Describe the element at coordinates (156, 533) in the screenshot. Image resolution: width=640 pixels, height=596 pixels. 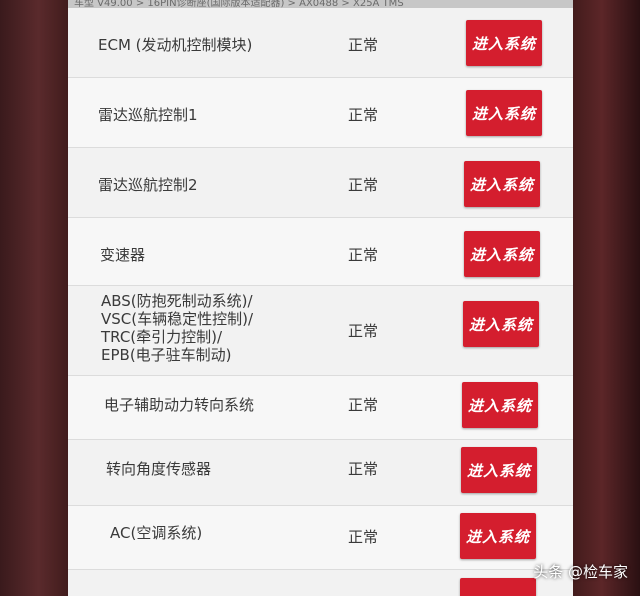
I see `system-name: AC(空调系统)` at that location.